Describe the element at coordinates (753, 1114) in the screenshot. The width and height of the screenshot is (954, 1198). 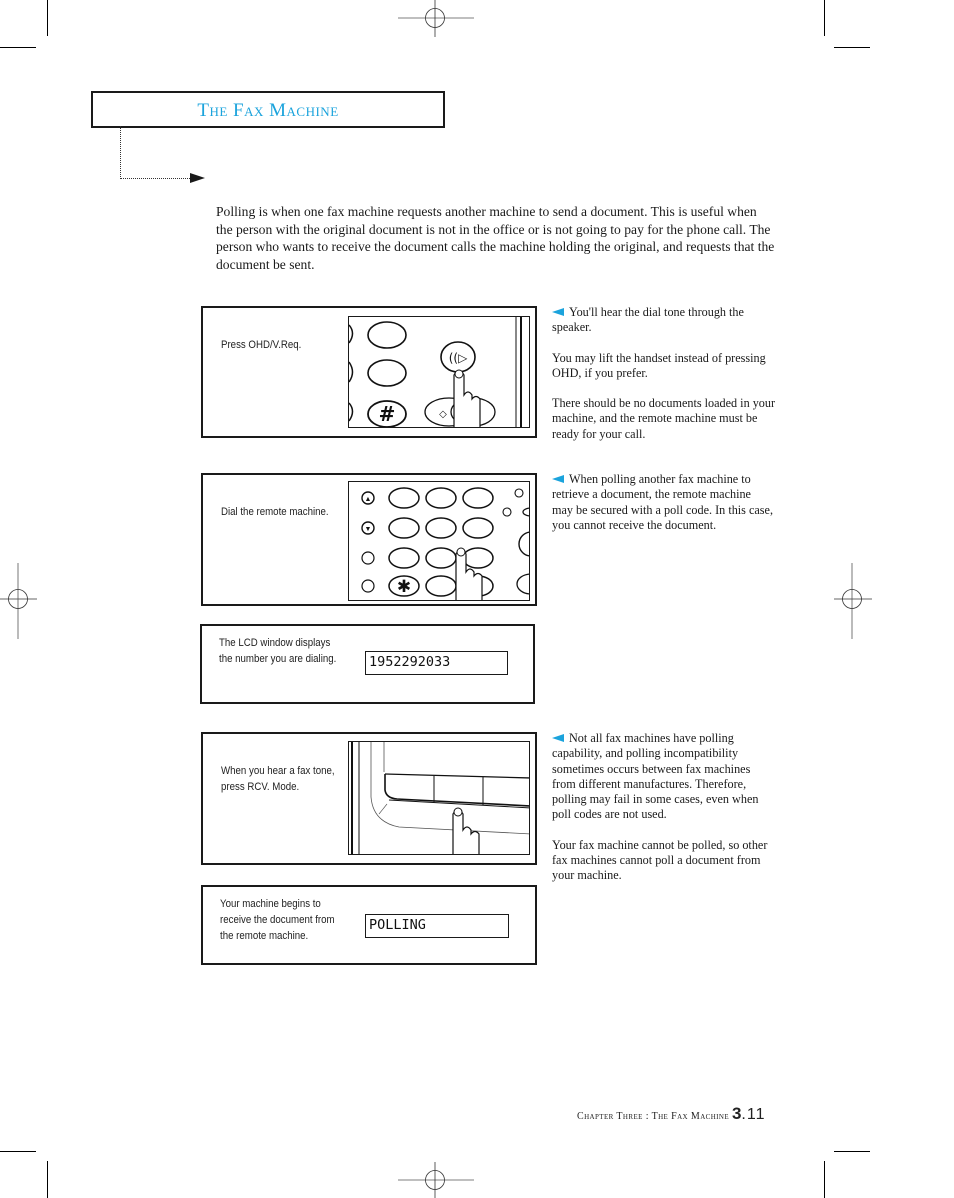
I see `page-number-page: .11` at that location.